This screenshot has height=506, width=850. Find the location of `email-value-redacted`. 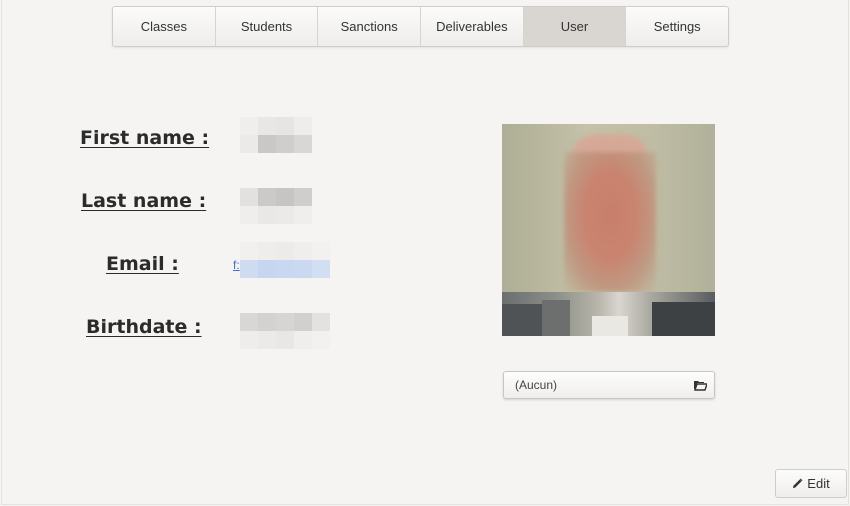

email-value-redacted is located at coordinates (285, 260).